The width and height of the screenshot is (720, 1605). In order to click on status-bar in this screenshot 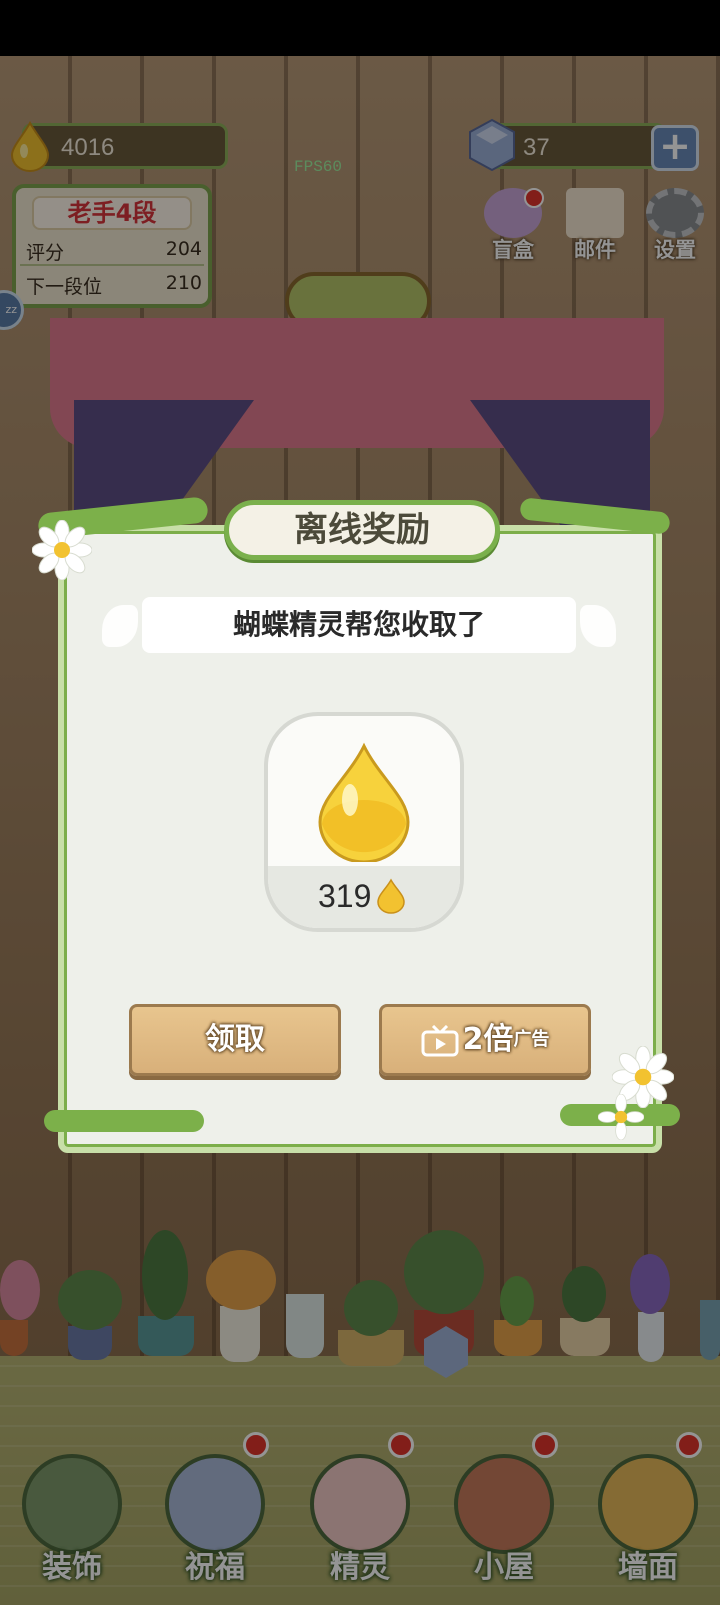, I will do `click(360, 28)`.